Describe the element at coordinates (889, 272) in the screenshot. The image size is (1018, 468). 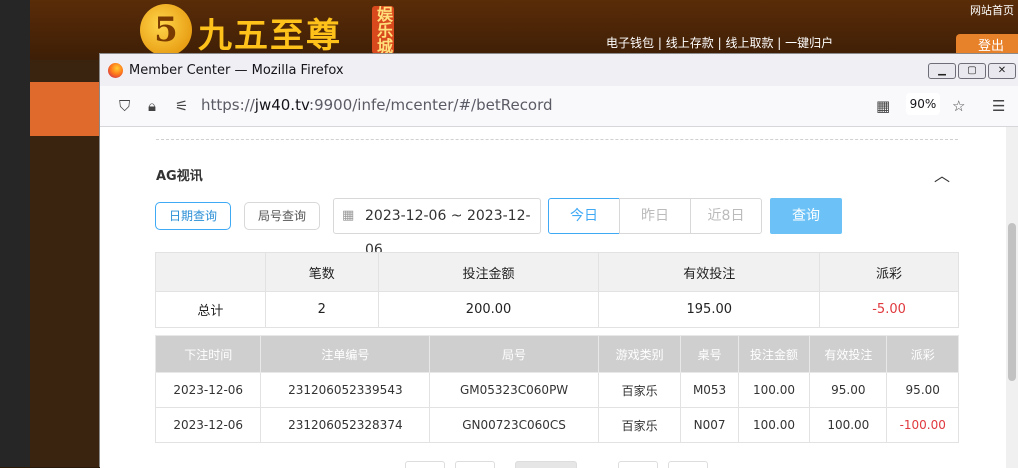
I see `summary-header: 派彩` at that location.